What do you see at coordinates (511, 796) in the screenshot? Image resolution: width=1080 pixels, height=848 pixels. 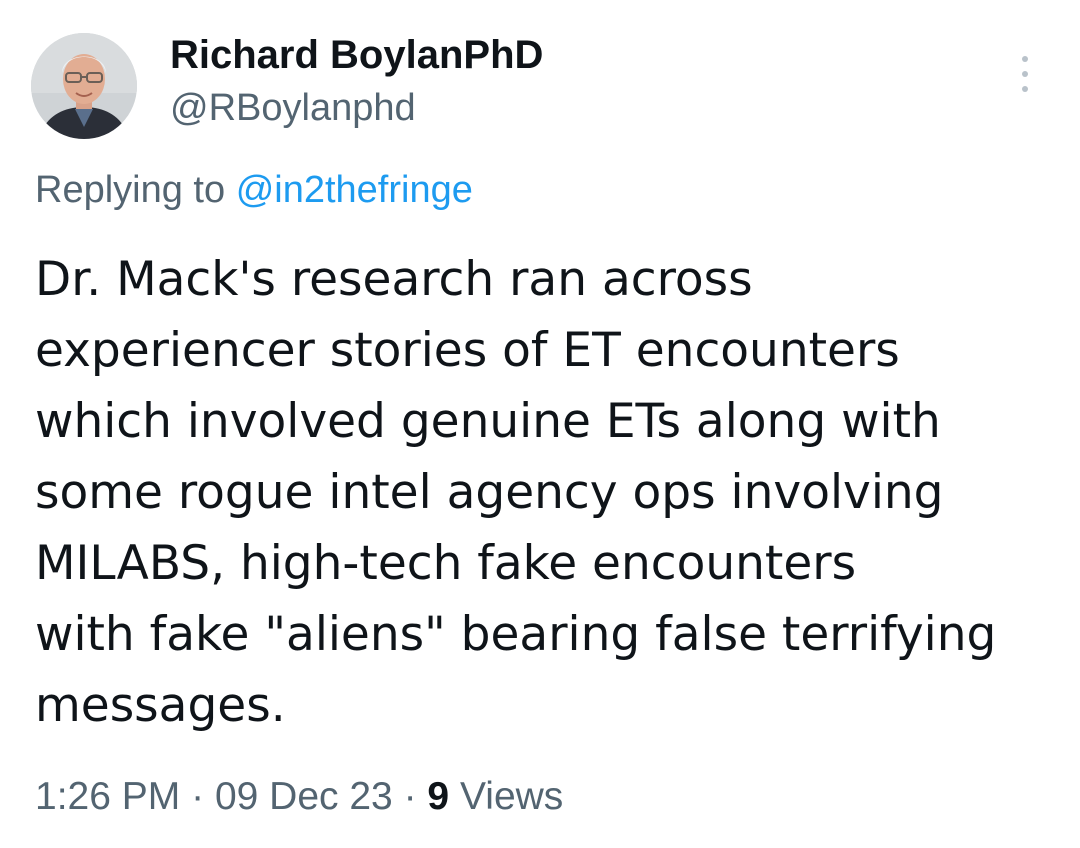 I see `views-label: Views` at bounding box center [511, 796].